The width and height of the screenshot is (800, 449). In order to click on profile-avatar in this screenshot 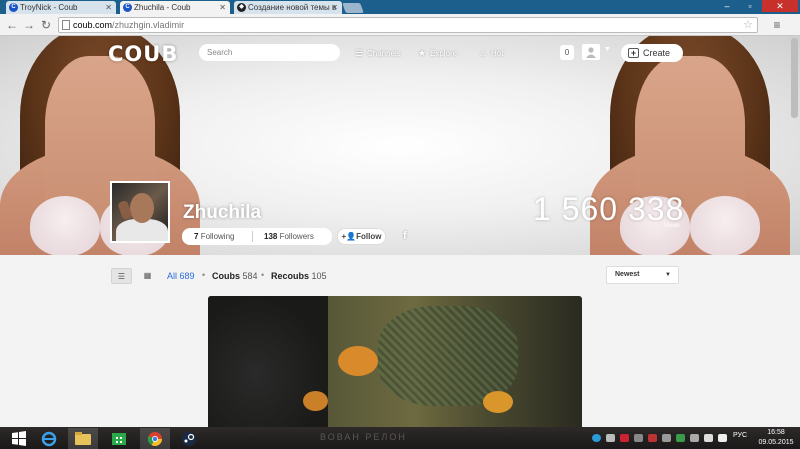, I will do `click(140, 212)`.